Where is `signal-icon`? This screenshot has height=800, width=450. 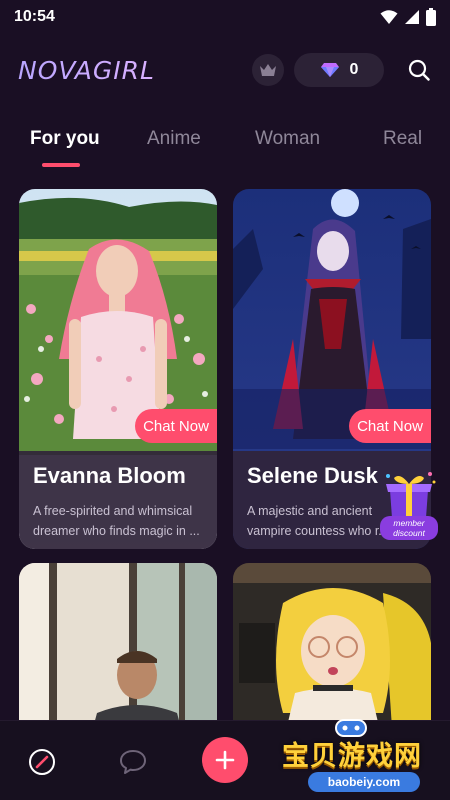 signal-icon is located at coordinates (412, 17).